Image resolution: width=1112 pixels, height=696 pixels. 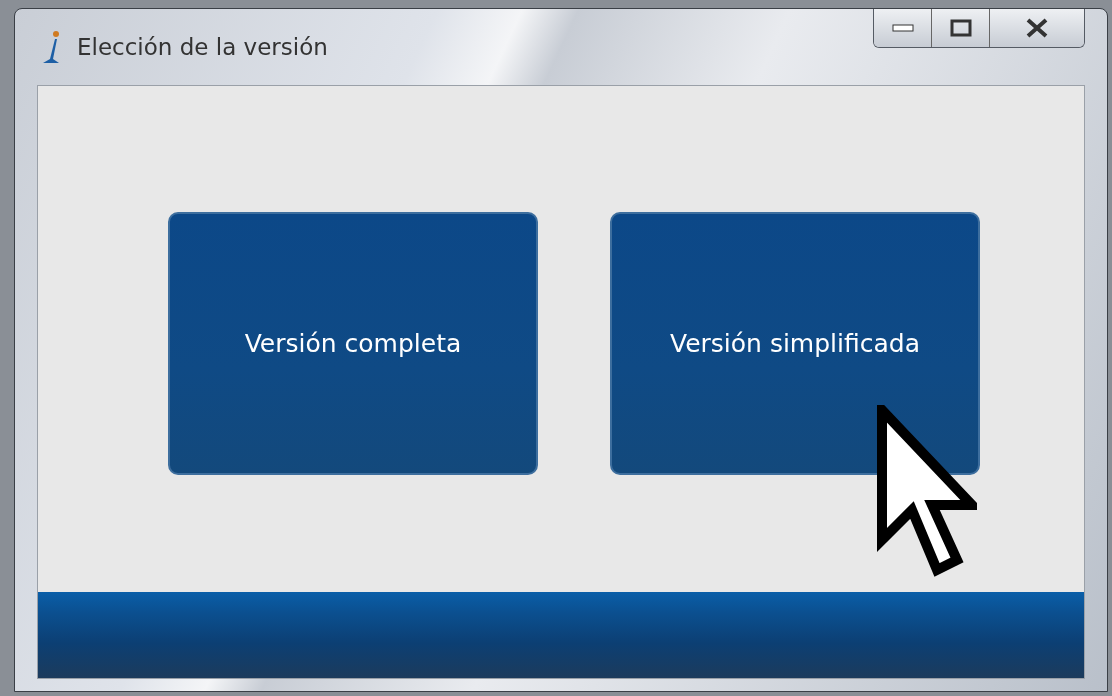 What do you see at coordinates (353, 343) in the screenshot?
I see `version-button: Versión completa` at bounding box center [353, 343].